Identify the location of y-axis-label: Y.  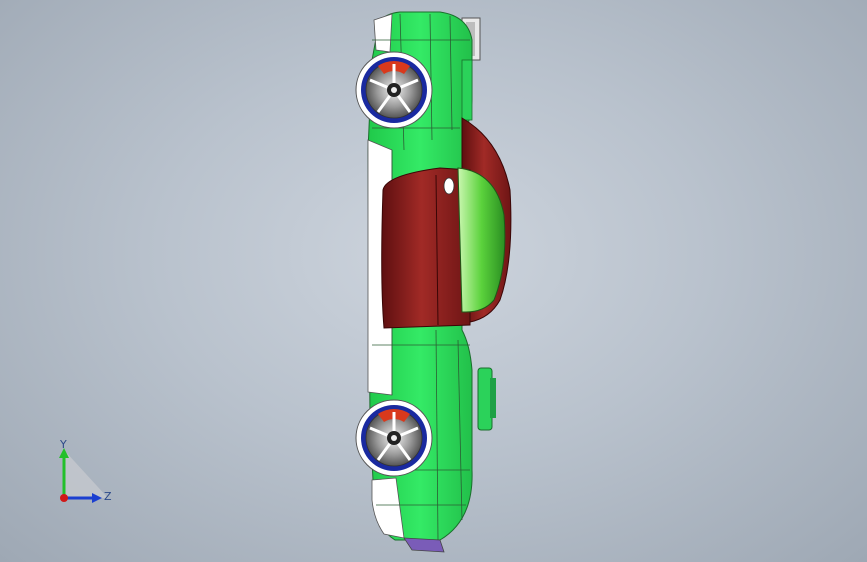
(63, 445).